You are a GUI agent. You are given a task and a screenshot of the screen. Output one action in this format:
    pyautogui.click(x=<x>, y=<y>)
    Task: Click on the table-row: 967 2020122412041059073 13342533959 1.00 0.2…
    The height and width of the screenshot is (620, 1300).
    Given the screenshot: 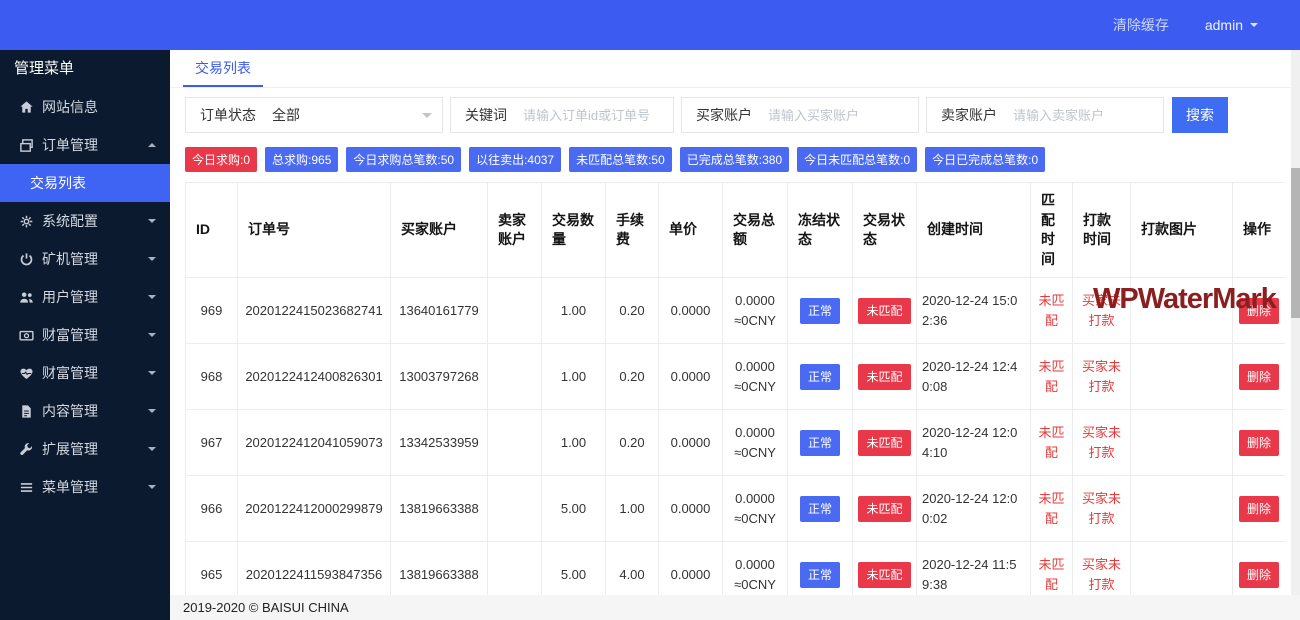 What is the action you would take?
    pyautogui.click(x=735, y=443)
    